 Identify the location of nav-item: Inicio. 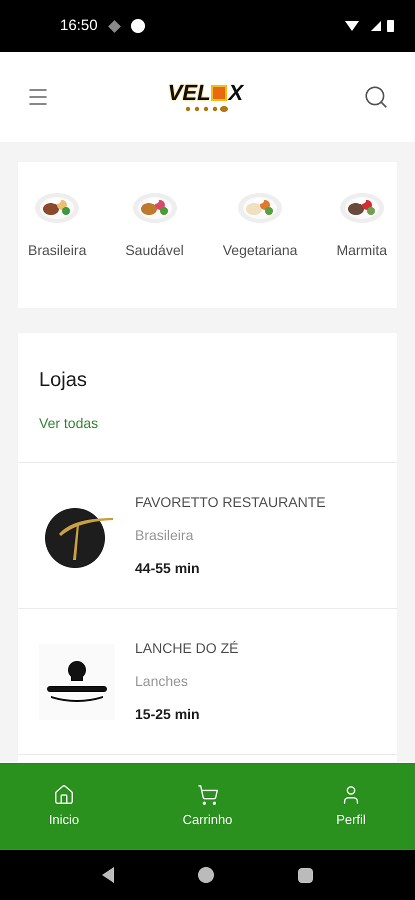
(64, 807).